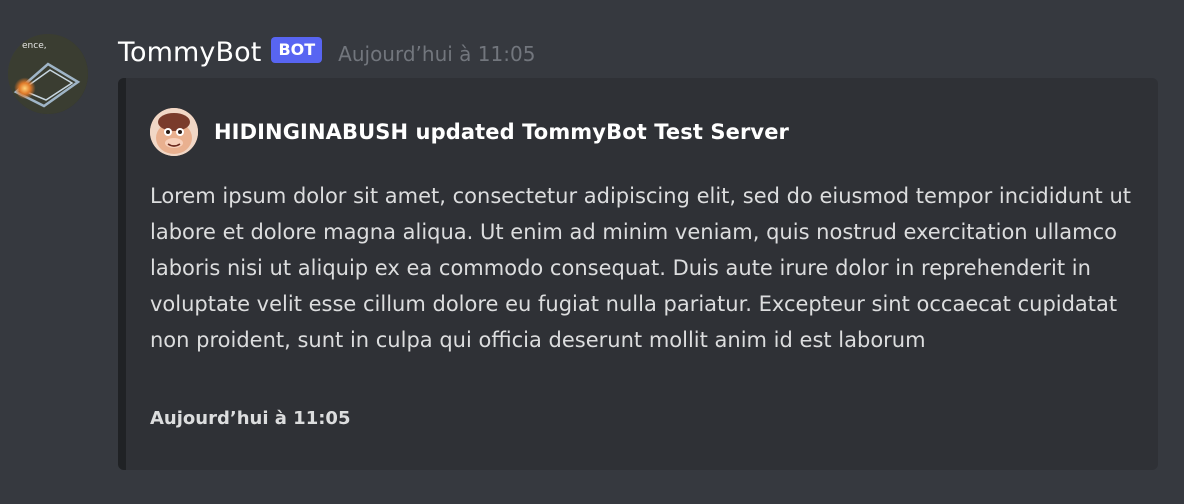  I want to click on bot-avatar-image: ence,, so click(48, 74).